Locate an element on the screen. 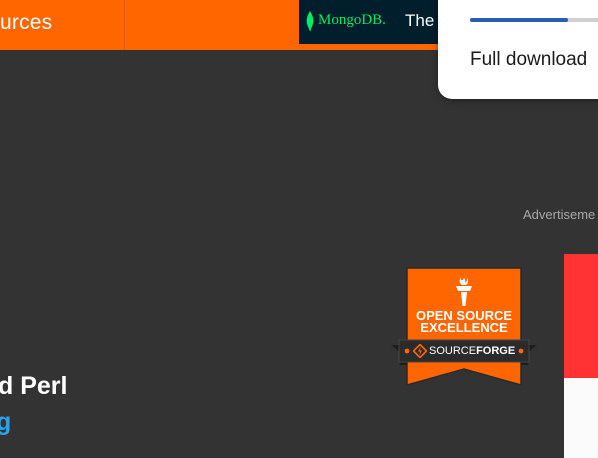  download-progress-bar is located at coordinates (534, 20).